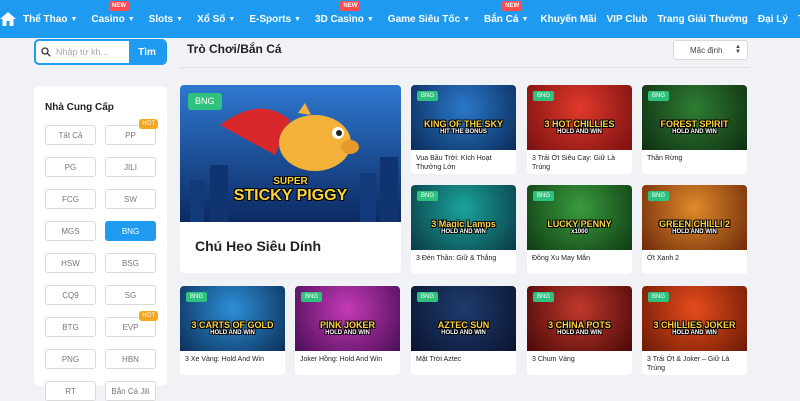  What do you see at coordinates (70, 167) in the screenshot?
I see `provider-filter-button: PG` at bounding box center [70, 167].